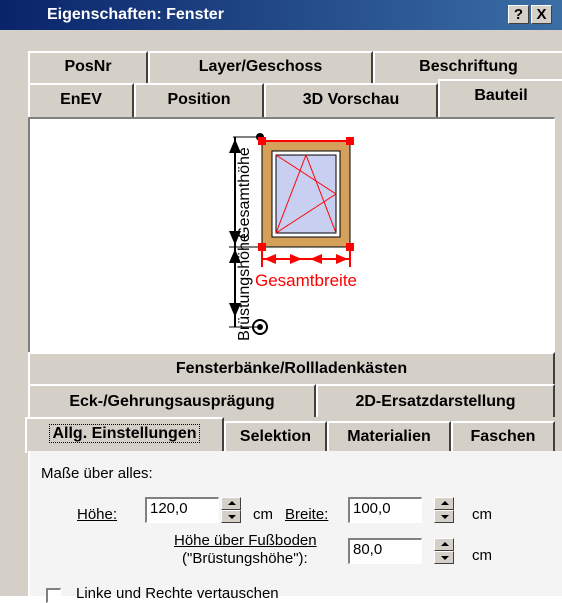  I want to click on hoehe-spin-down-icon, so click(231, 516).